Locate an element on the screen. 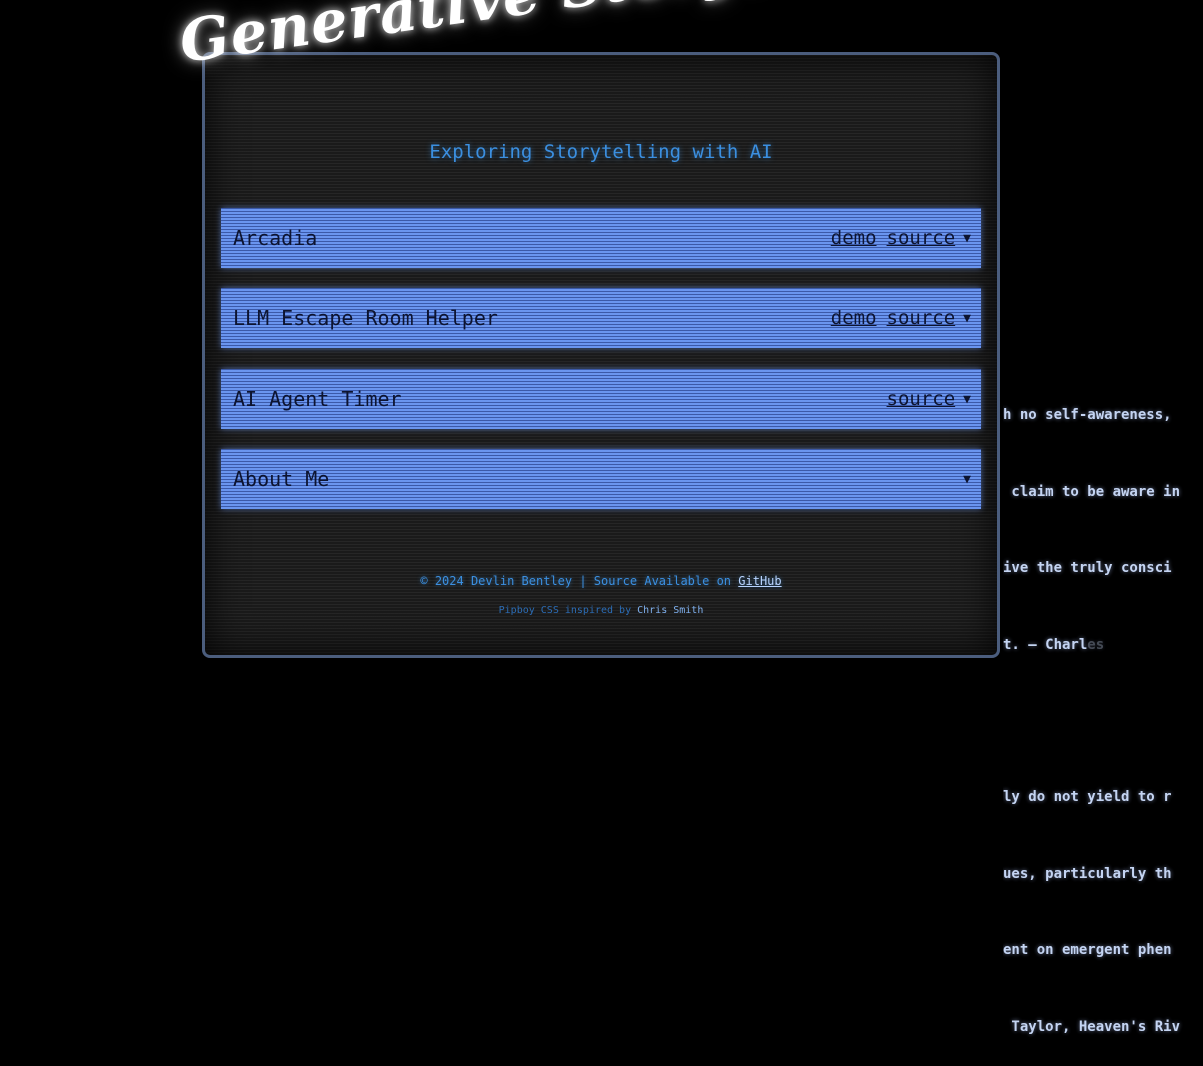 The height and width of the screenshot is (1066, 1203). background-line: ive the truly consci is located at coordinates (1087, 568).